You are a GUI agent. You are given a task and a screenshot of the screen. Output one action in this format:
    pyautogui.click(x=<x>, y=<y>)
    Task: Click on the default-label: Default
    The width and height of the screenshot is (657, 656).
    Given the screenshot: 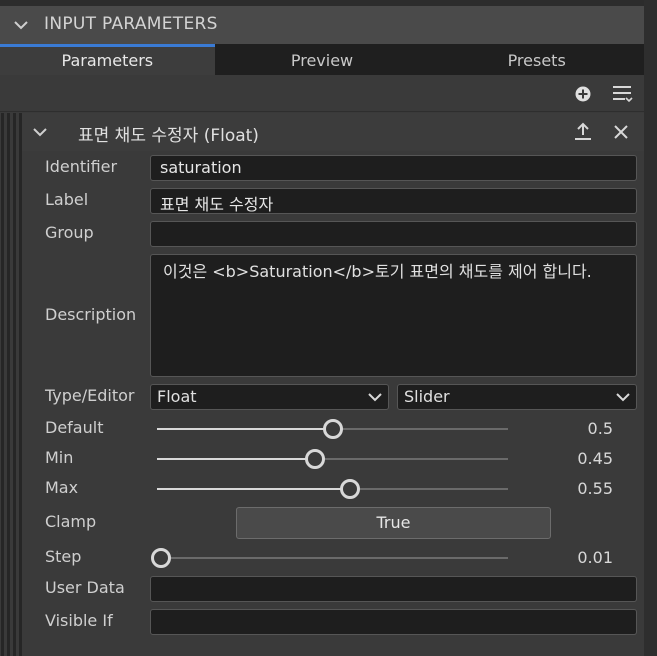 What is the action you would take?
    pyautogui.click(x=74, y=427)
    